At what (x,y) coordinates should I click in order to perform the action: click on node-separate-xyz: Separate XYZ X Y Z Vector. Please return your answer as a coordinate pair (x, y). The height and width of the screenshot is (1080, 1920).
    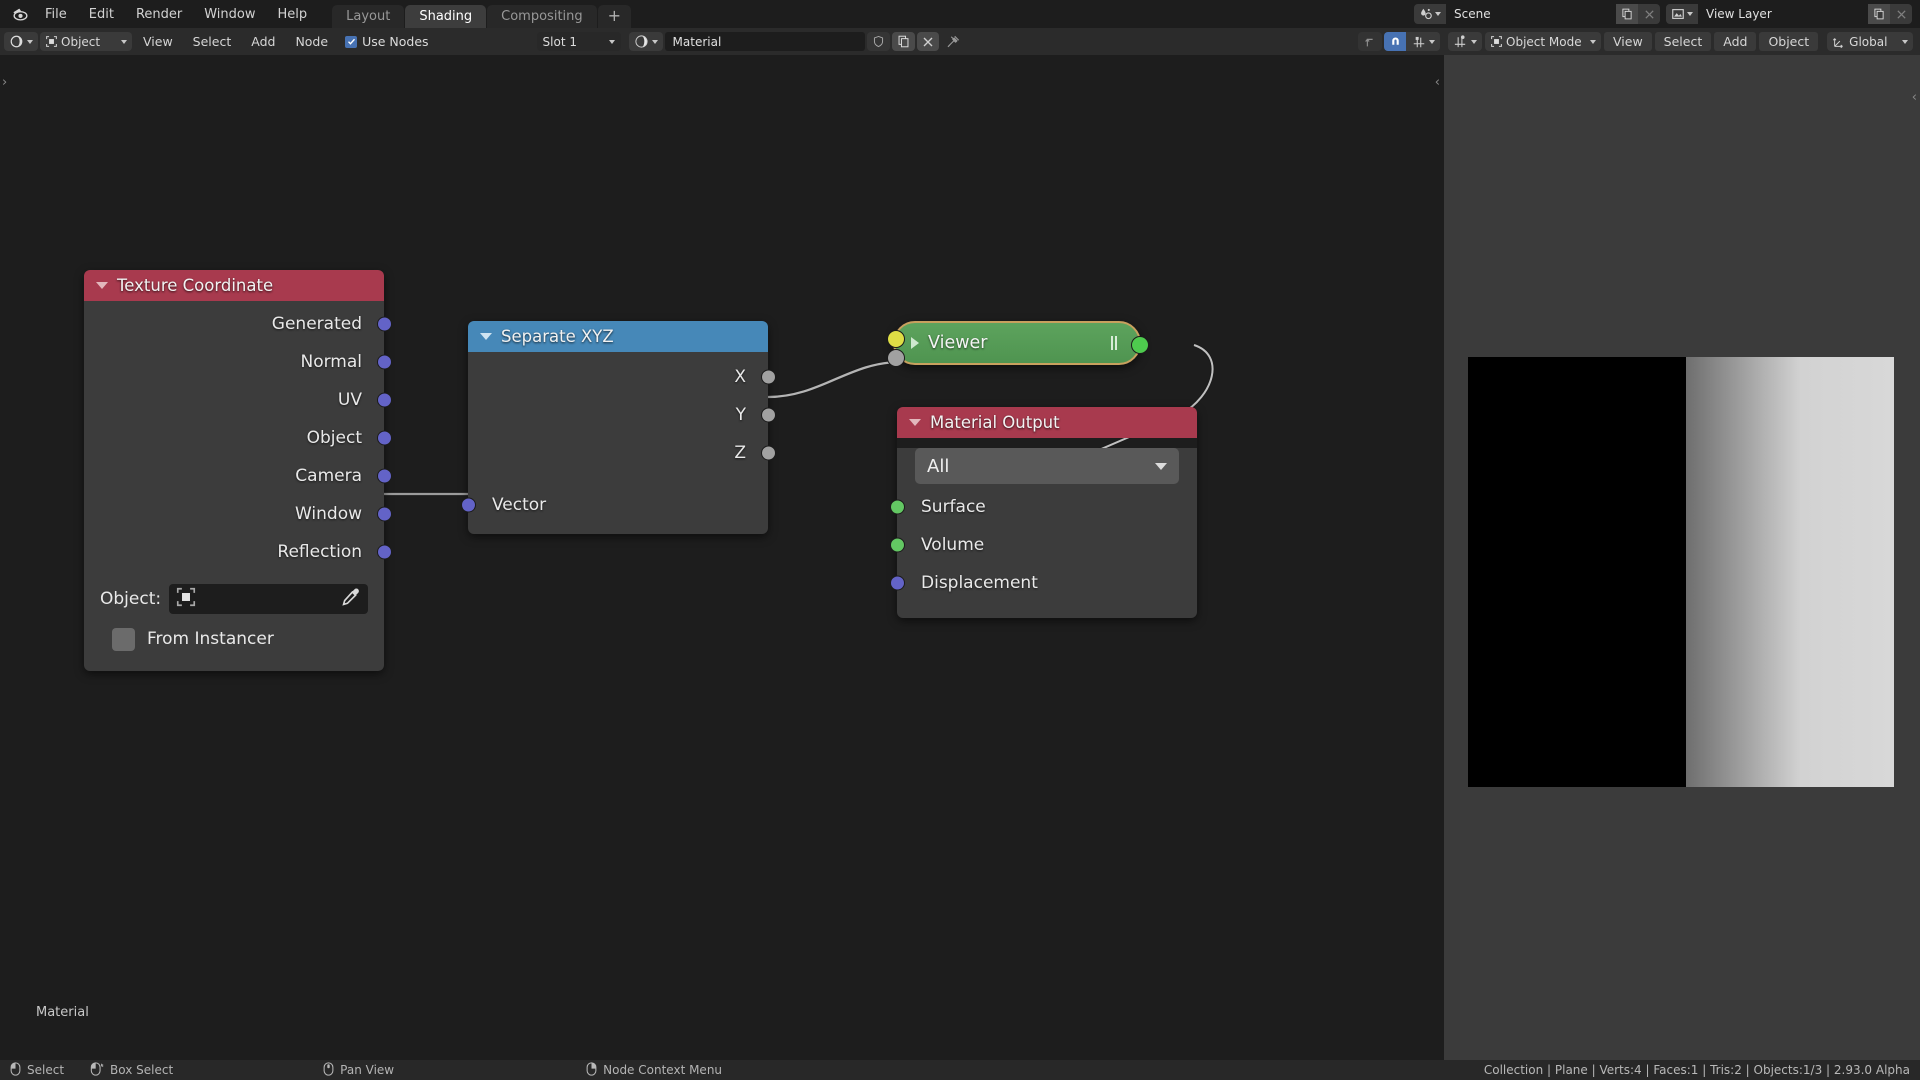
    Looking at the image, I should click on (618, 427).